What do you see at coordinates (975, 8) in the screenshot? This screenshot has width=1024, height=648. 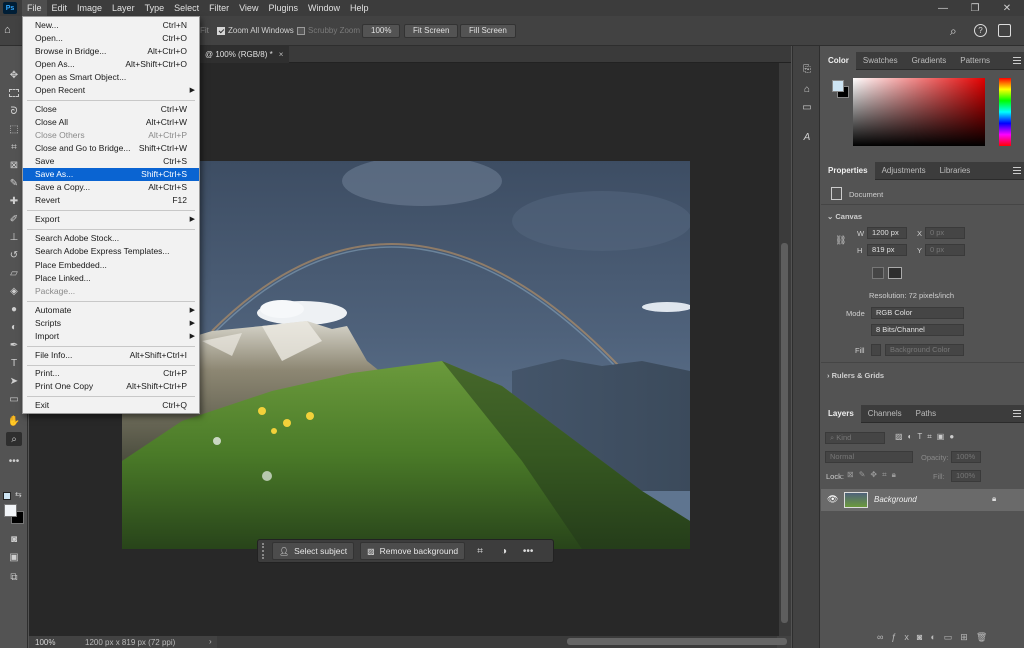 I see `restore-icon: ❐` at bounding box center [975, 8].